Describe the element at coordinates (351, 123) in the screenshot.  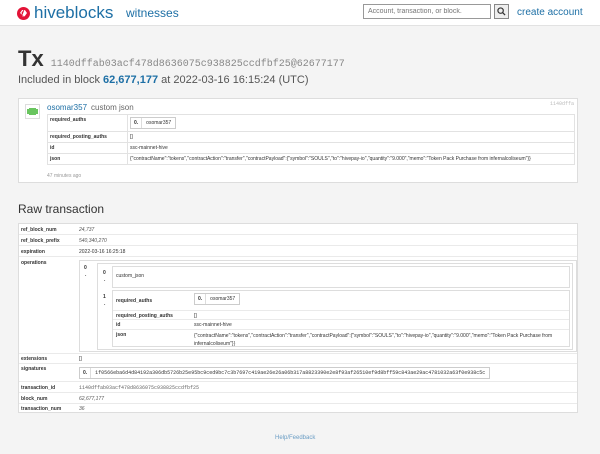
I see `cell-value: 0. osomar357` at that location.